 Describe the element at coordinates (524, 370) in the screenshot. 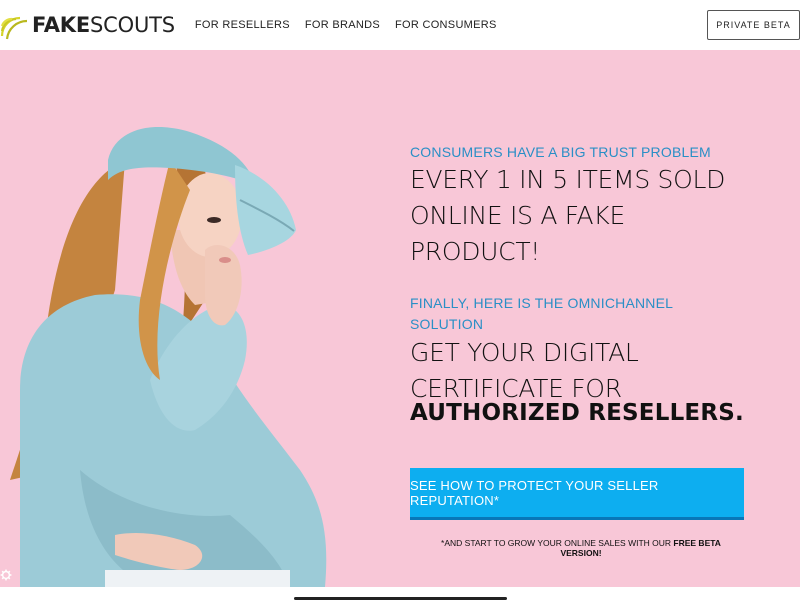

I see `hero-headline-certificate: GET YOUR DIGITAL CERTIFICATE FOR` at that location.